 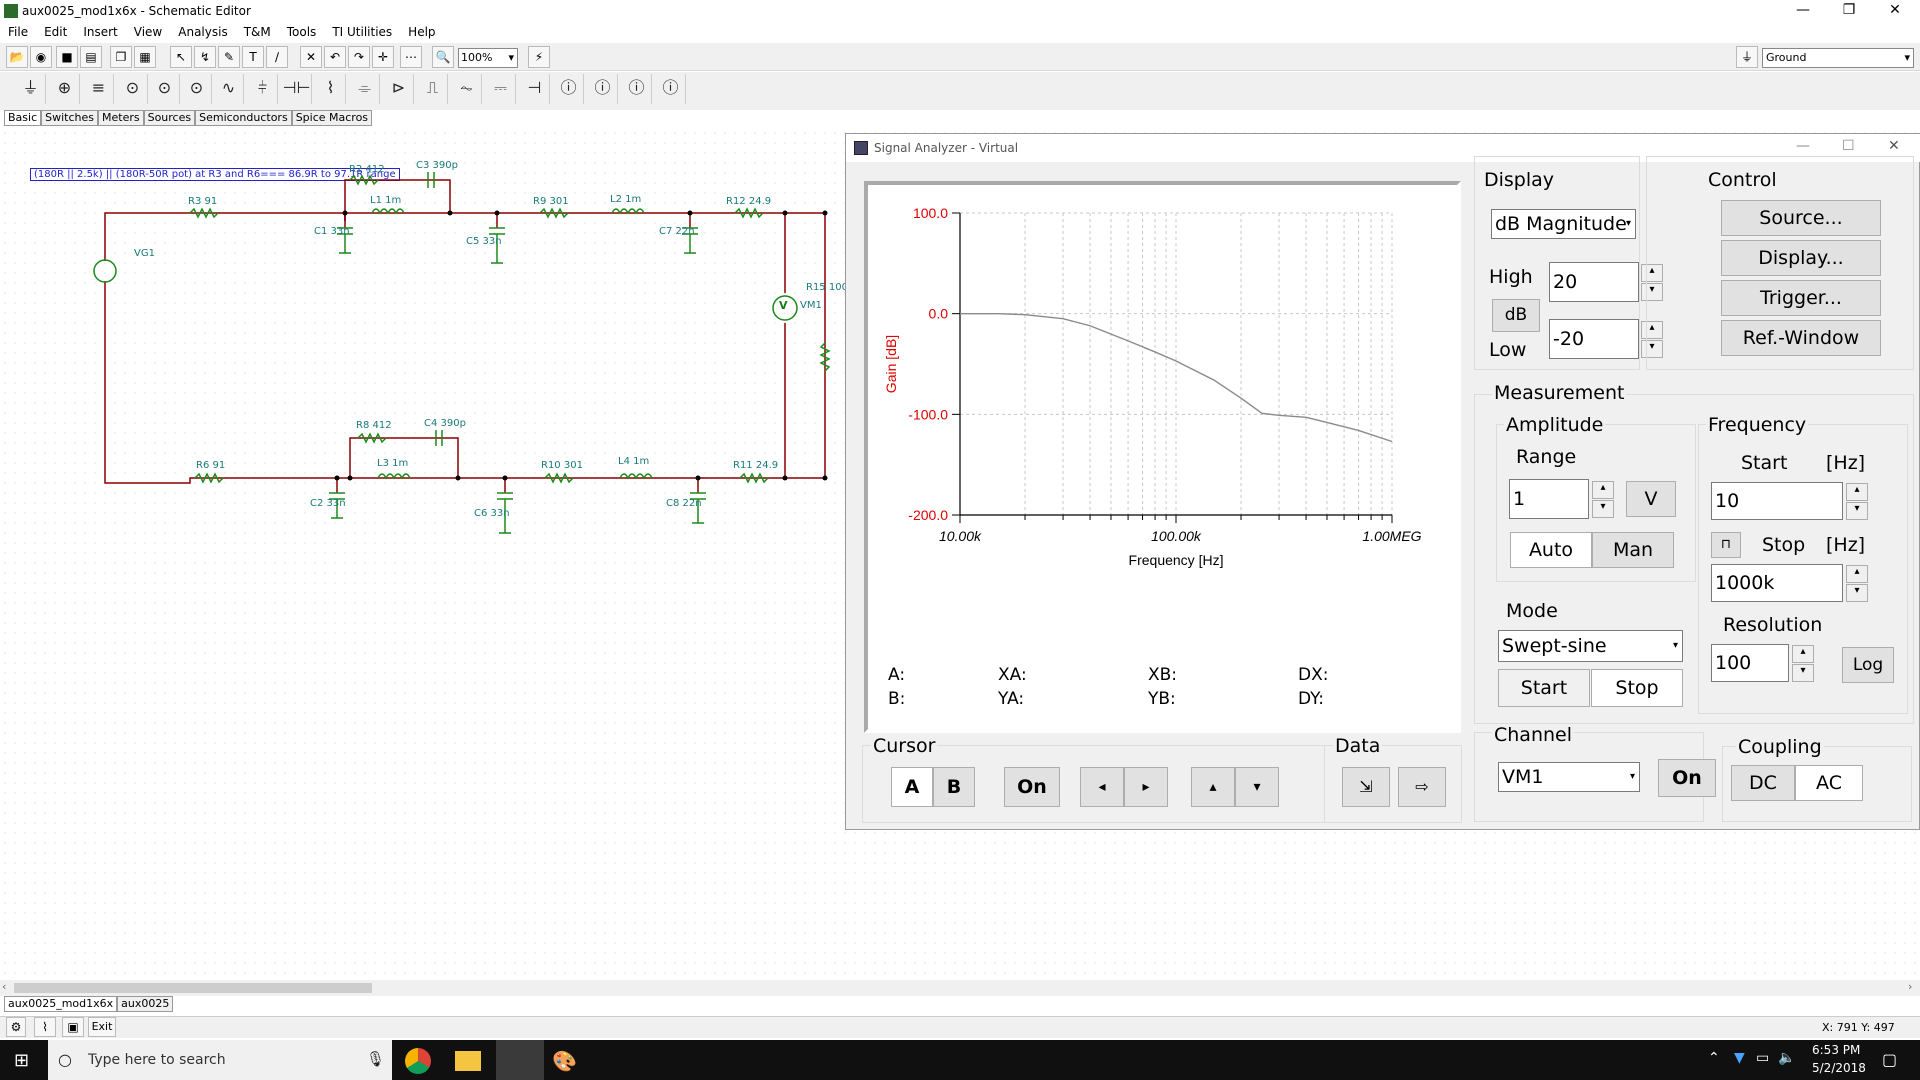 What do you see at coordinates (501, 89) in the screenshot?
I see `fuse-icon: ⎓` at bounding box center [501, 89].